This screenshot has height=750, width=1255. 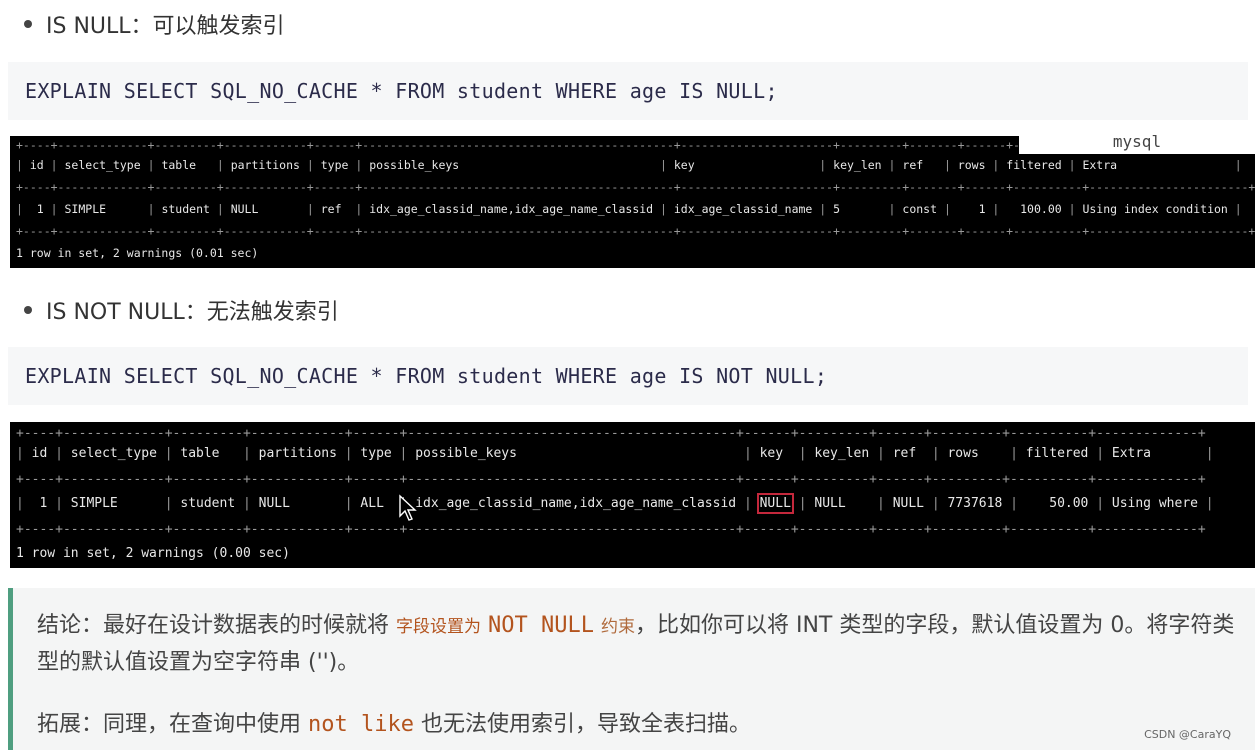 I want to click on bullet-is-not-null: IS NOT NULL：无法触发索引, so click(x=181, y=310).